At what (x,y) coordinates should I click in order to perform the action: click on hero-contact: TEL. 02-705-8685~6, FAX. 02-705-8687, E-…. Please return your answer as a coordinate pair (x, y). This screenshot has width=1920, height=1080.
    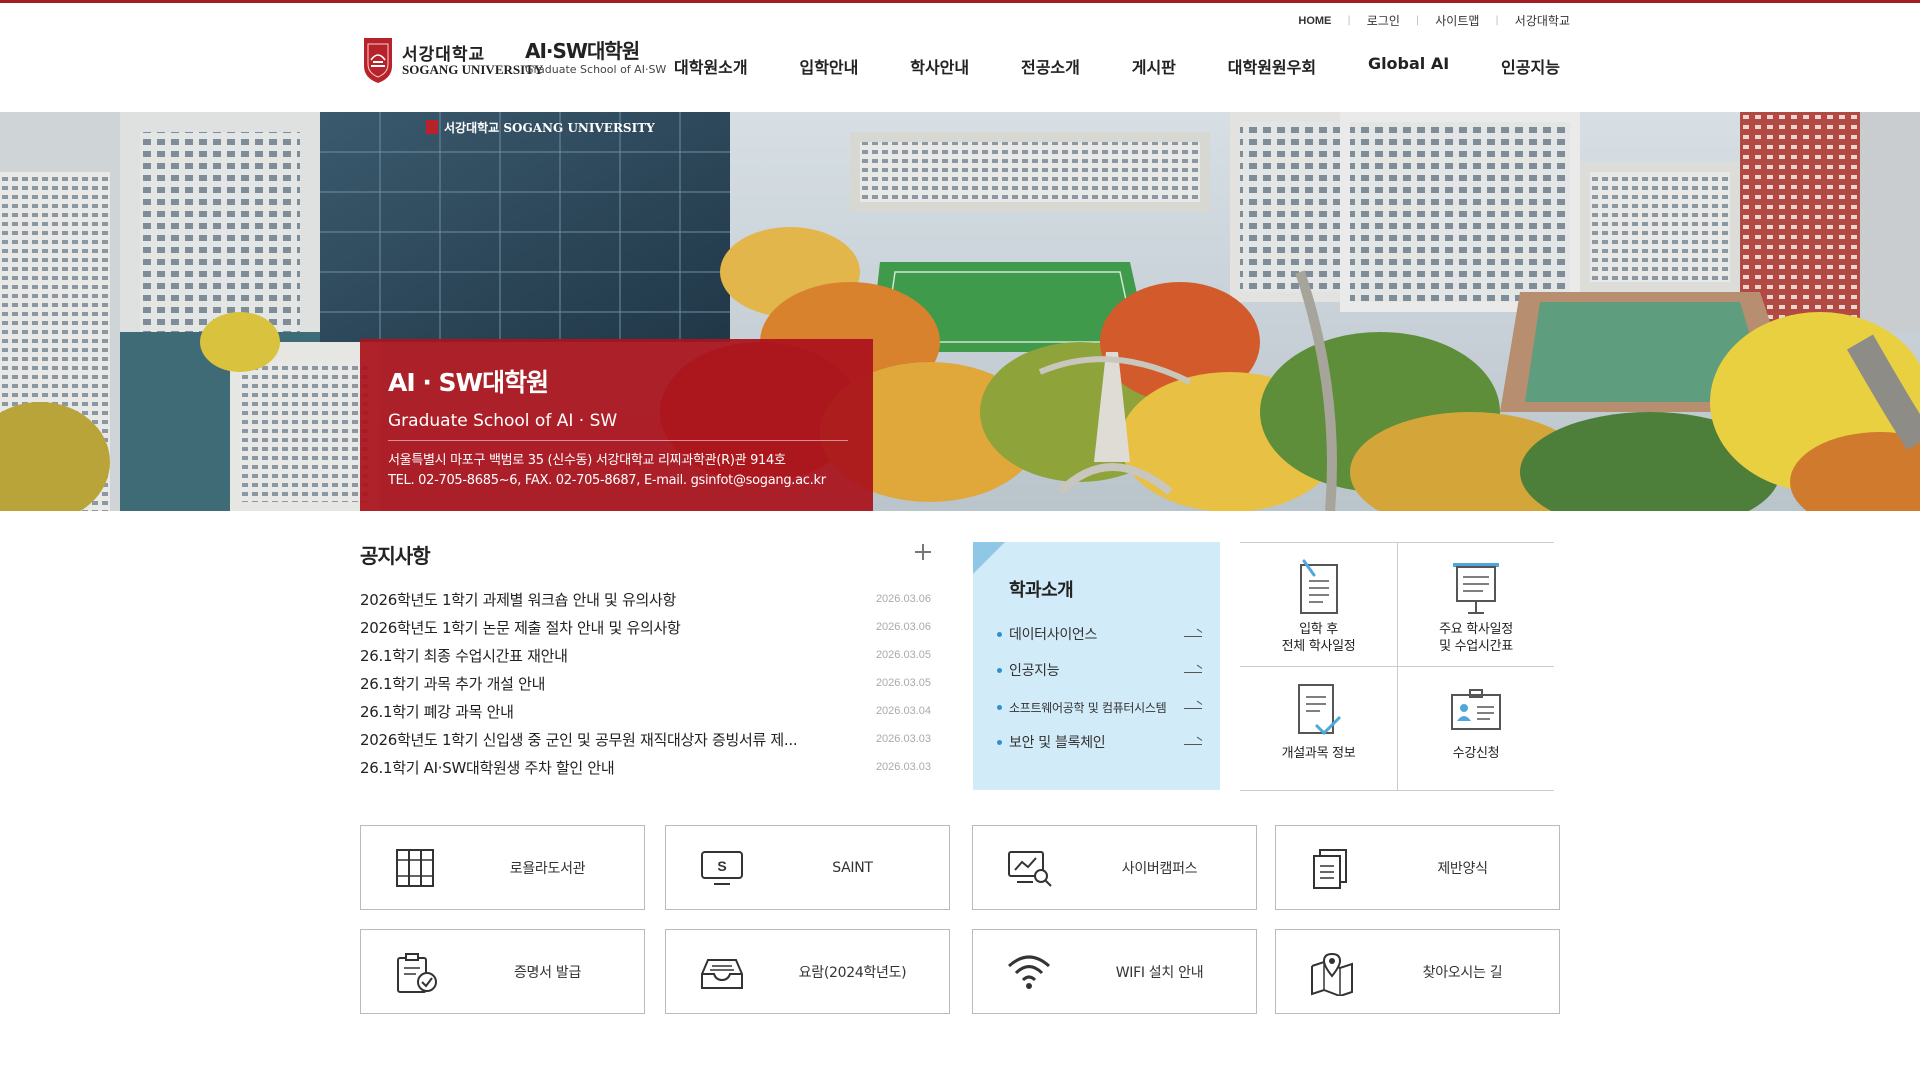
    Looking at the image, I should click on (607, 480).